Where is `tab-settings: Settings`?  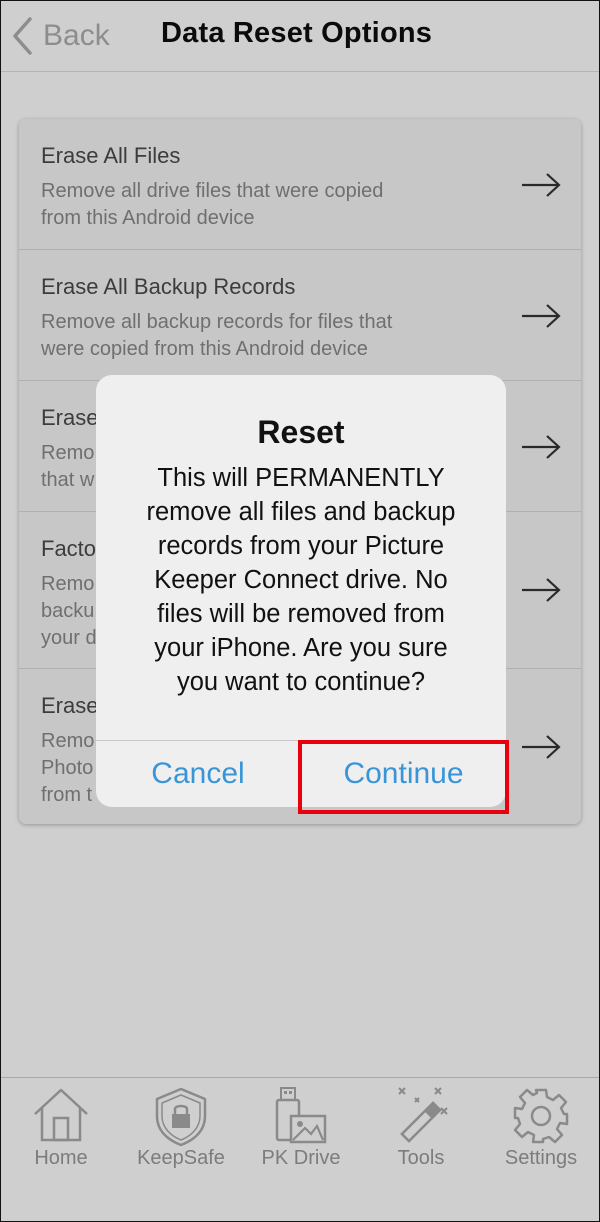
tab-settings: Settings is located at coordinates (540, 1149).